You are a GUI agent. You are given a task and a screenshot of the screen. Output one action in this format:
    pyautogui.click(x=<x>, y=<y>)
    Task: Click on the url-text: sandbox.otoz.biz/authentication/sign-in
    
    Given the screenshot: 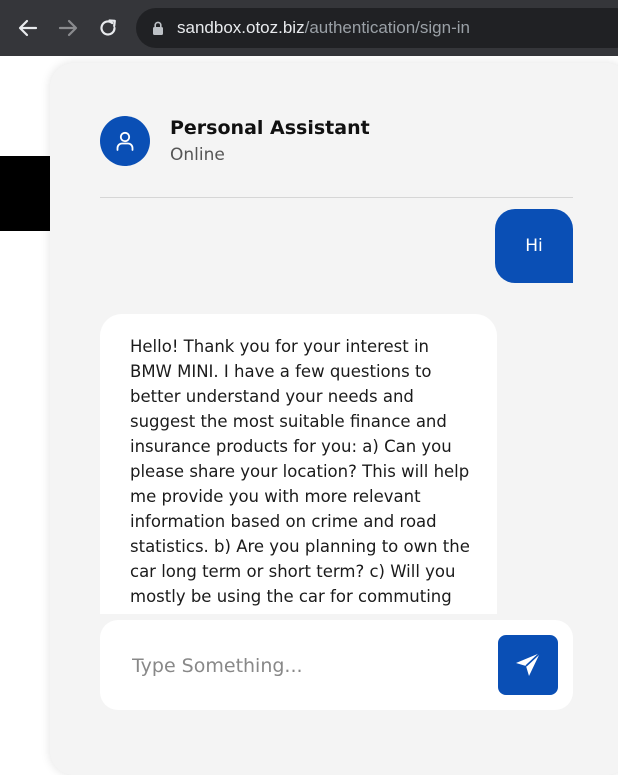 What is the action you would take?
    pyautogui.click(x=323, y=28)
    